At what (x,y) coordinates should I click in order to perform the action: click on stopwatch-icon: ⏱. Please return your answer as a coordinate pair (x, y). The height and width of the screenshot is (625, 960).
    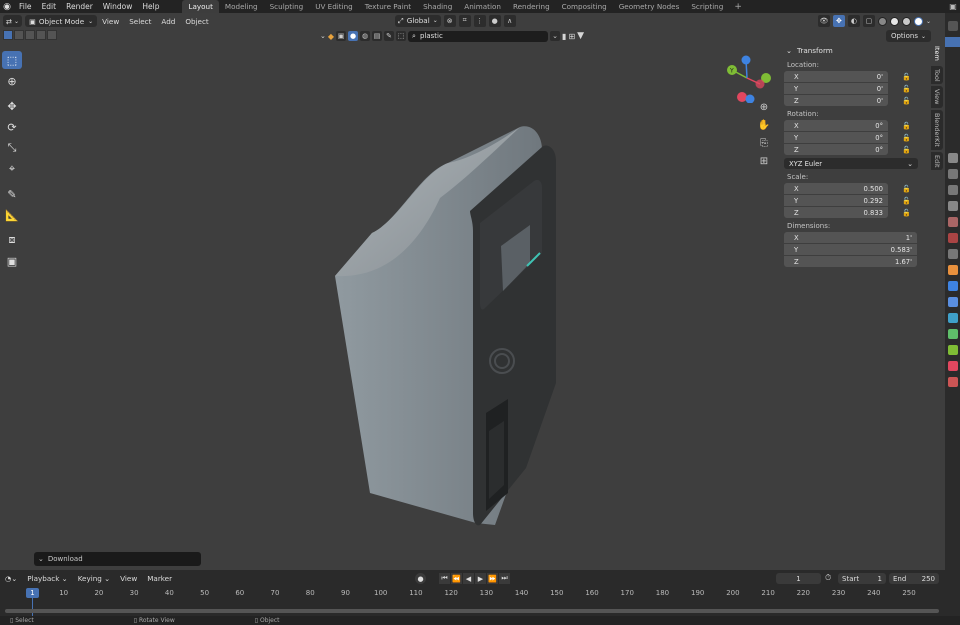
    Looking at the image, I should click on (828, 578).